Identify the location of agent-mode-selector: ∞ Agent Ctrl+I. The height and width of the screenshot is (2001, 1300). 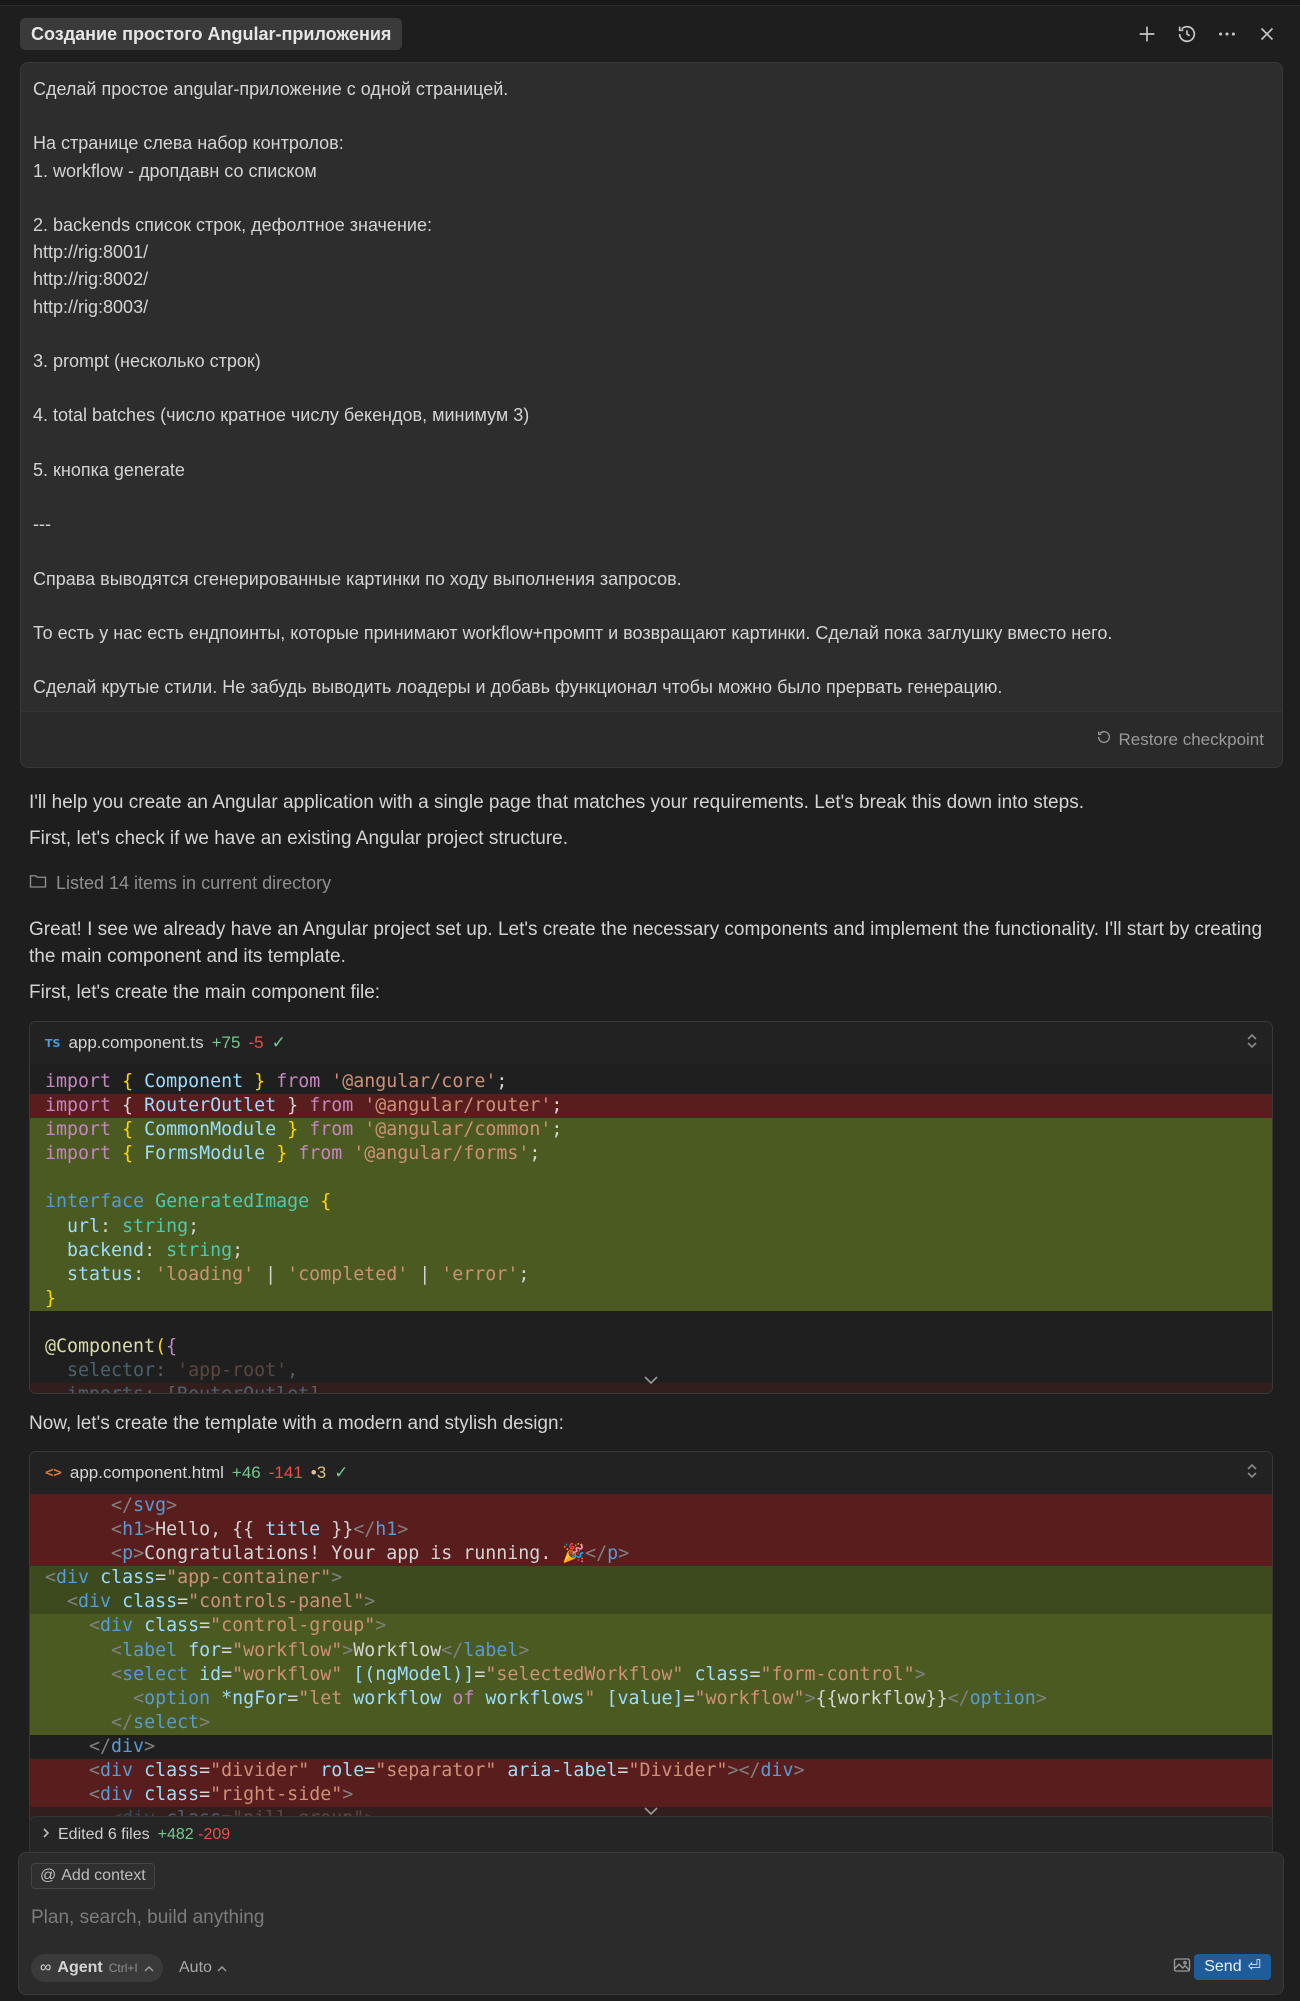
(97, 1968).